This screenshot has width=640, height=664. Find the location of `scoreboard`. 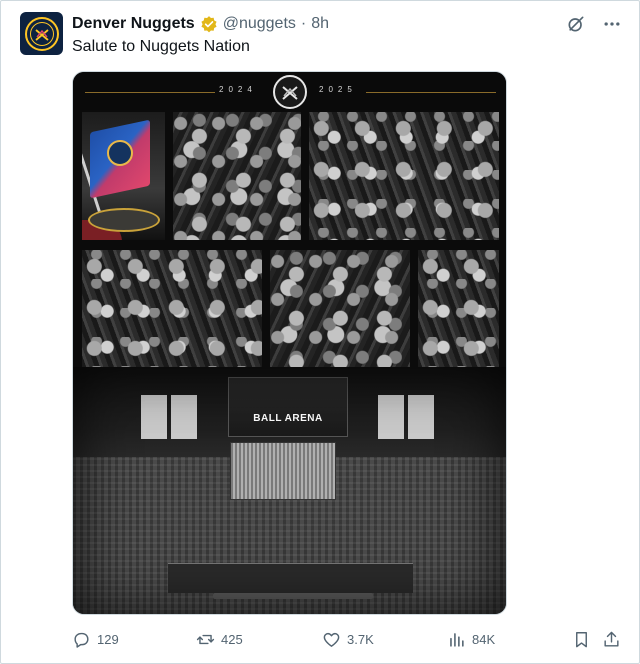

scoreboard is located at coordinates (288, 407).